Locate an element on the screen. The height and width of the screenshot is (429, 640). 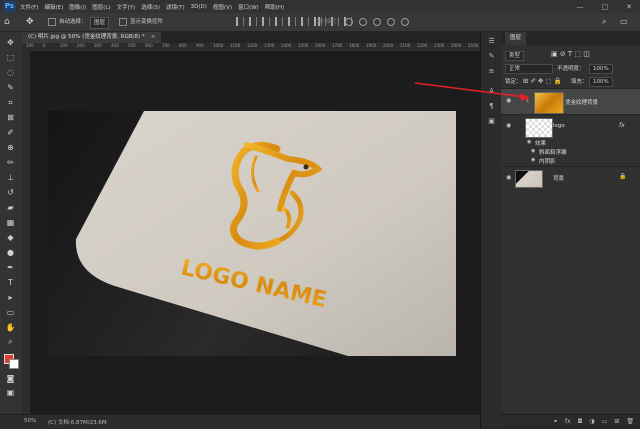
arrow-head is located at coordinates (525, 97).